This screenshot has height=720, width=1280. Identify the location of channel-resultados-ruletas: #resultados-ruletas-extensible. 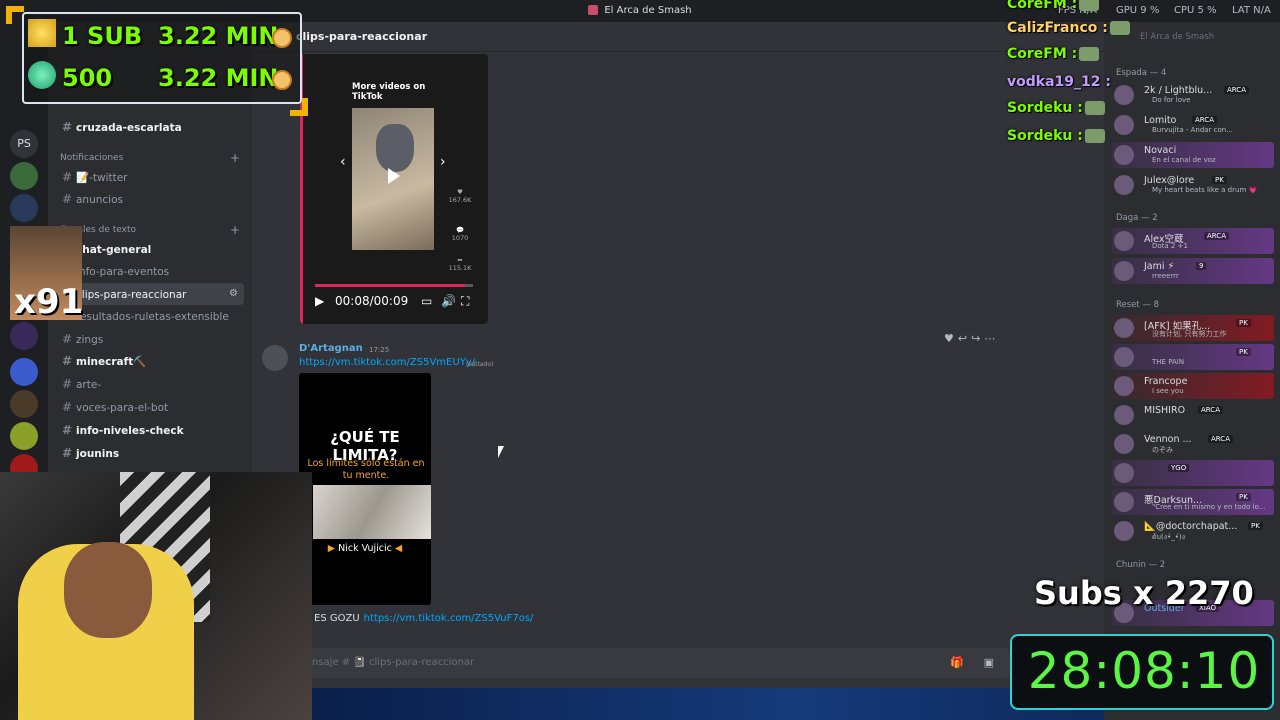
(150, 316).